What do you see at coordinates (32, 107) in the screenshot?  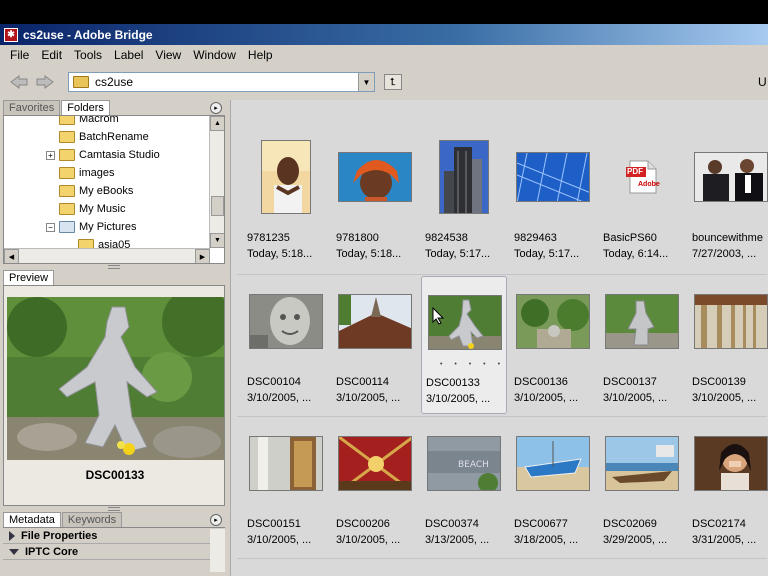 I see `tab-favorites: Favorites` at bounding box center [32, 107].